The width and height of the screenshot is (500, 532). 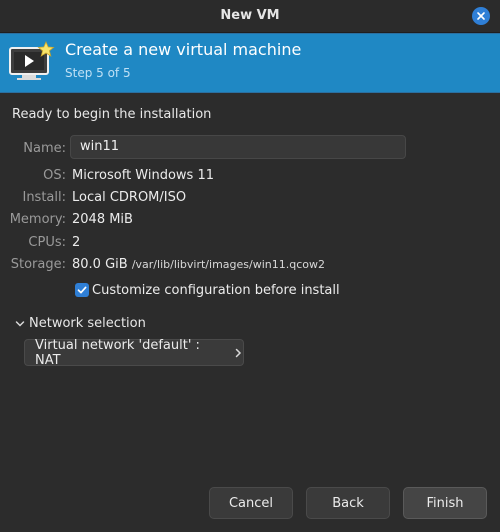 What do you see at coordinates (44, 197) in the screenshot?
I see `install-label: Install:` at bounding box center [44, 197].